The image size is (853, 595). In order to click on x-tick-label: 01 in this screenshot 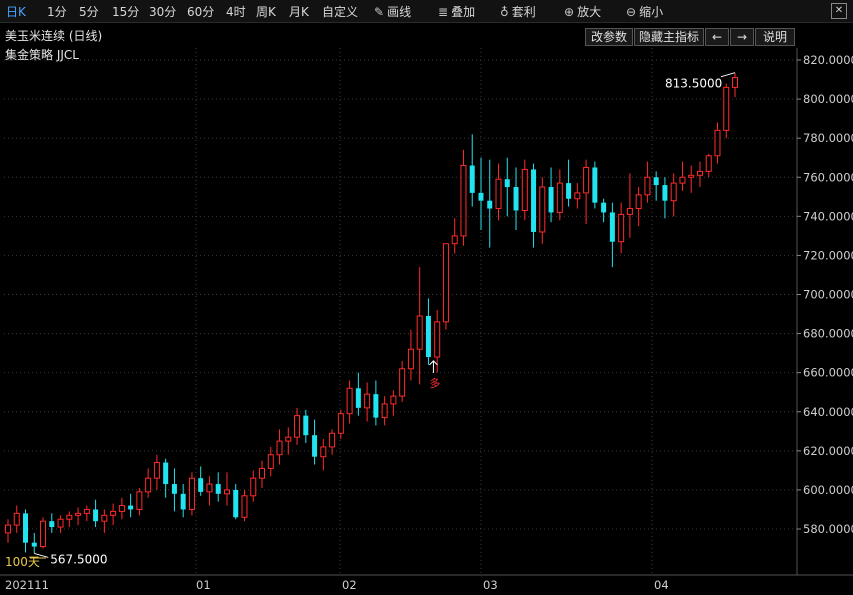, I will do `click(203, 585)`.